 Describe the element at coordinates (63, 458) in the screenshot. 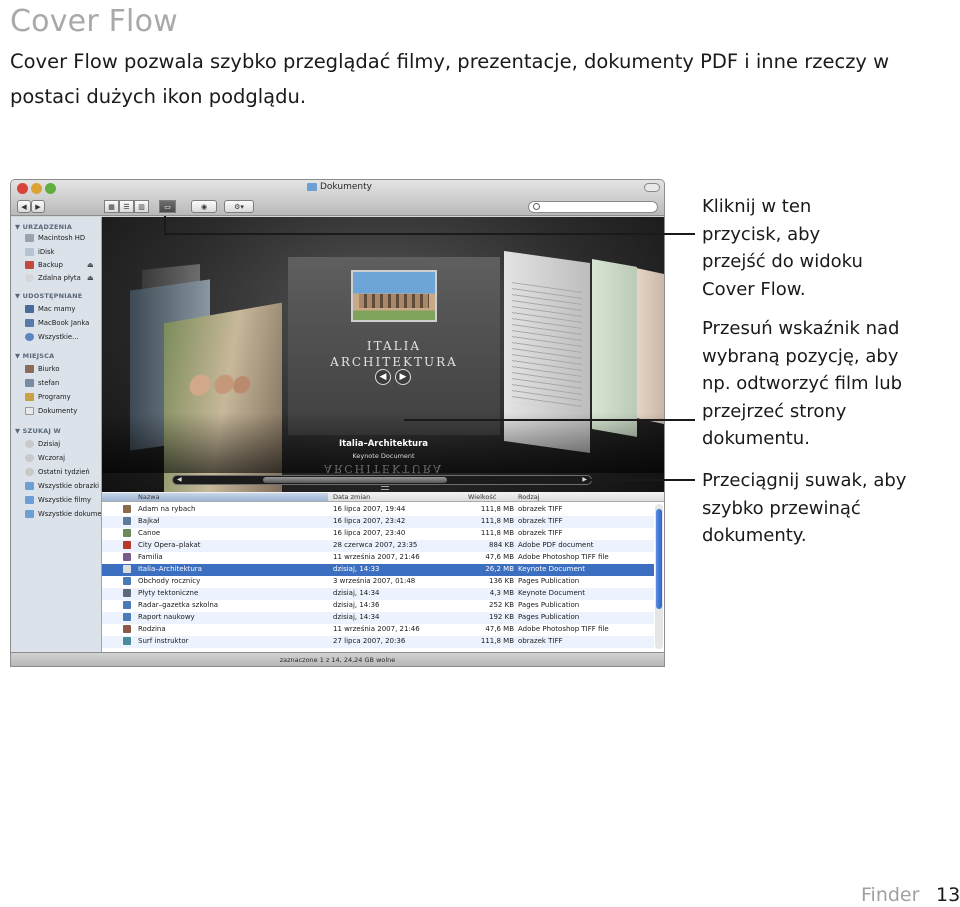

I see `sidebar-item-yesterday: Wczoraj` at that location.